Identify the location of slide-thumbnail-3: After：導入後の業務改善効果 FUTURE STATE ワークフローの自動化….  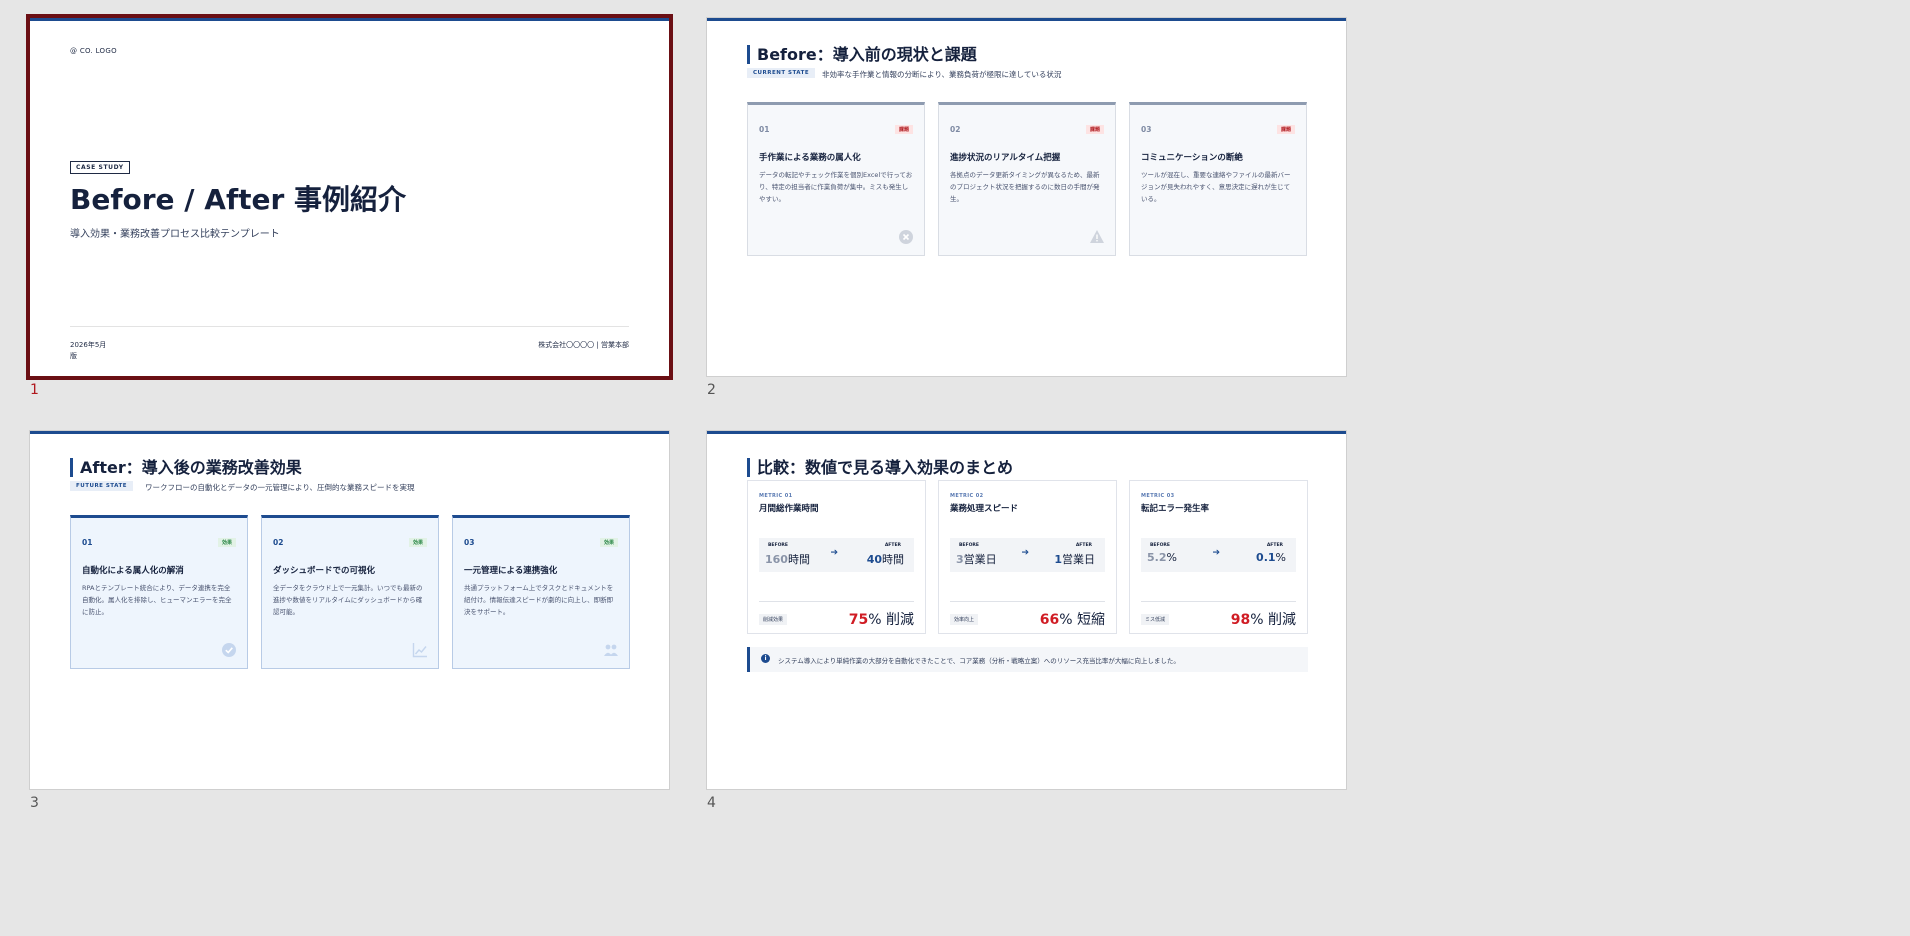
(349, 610).